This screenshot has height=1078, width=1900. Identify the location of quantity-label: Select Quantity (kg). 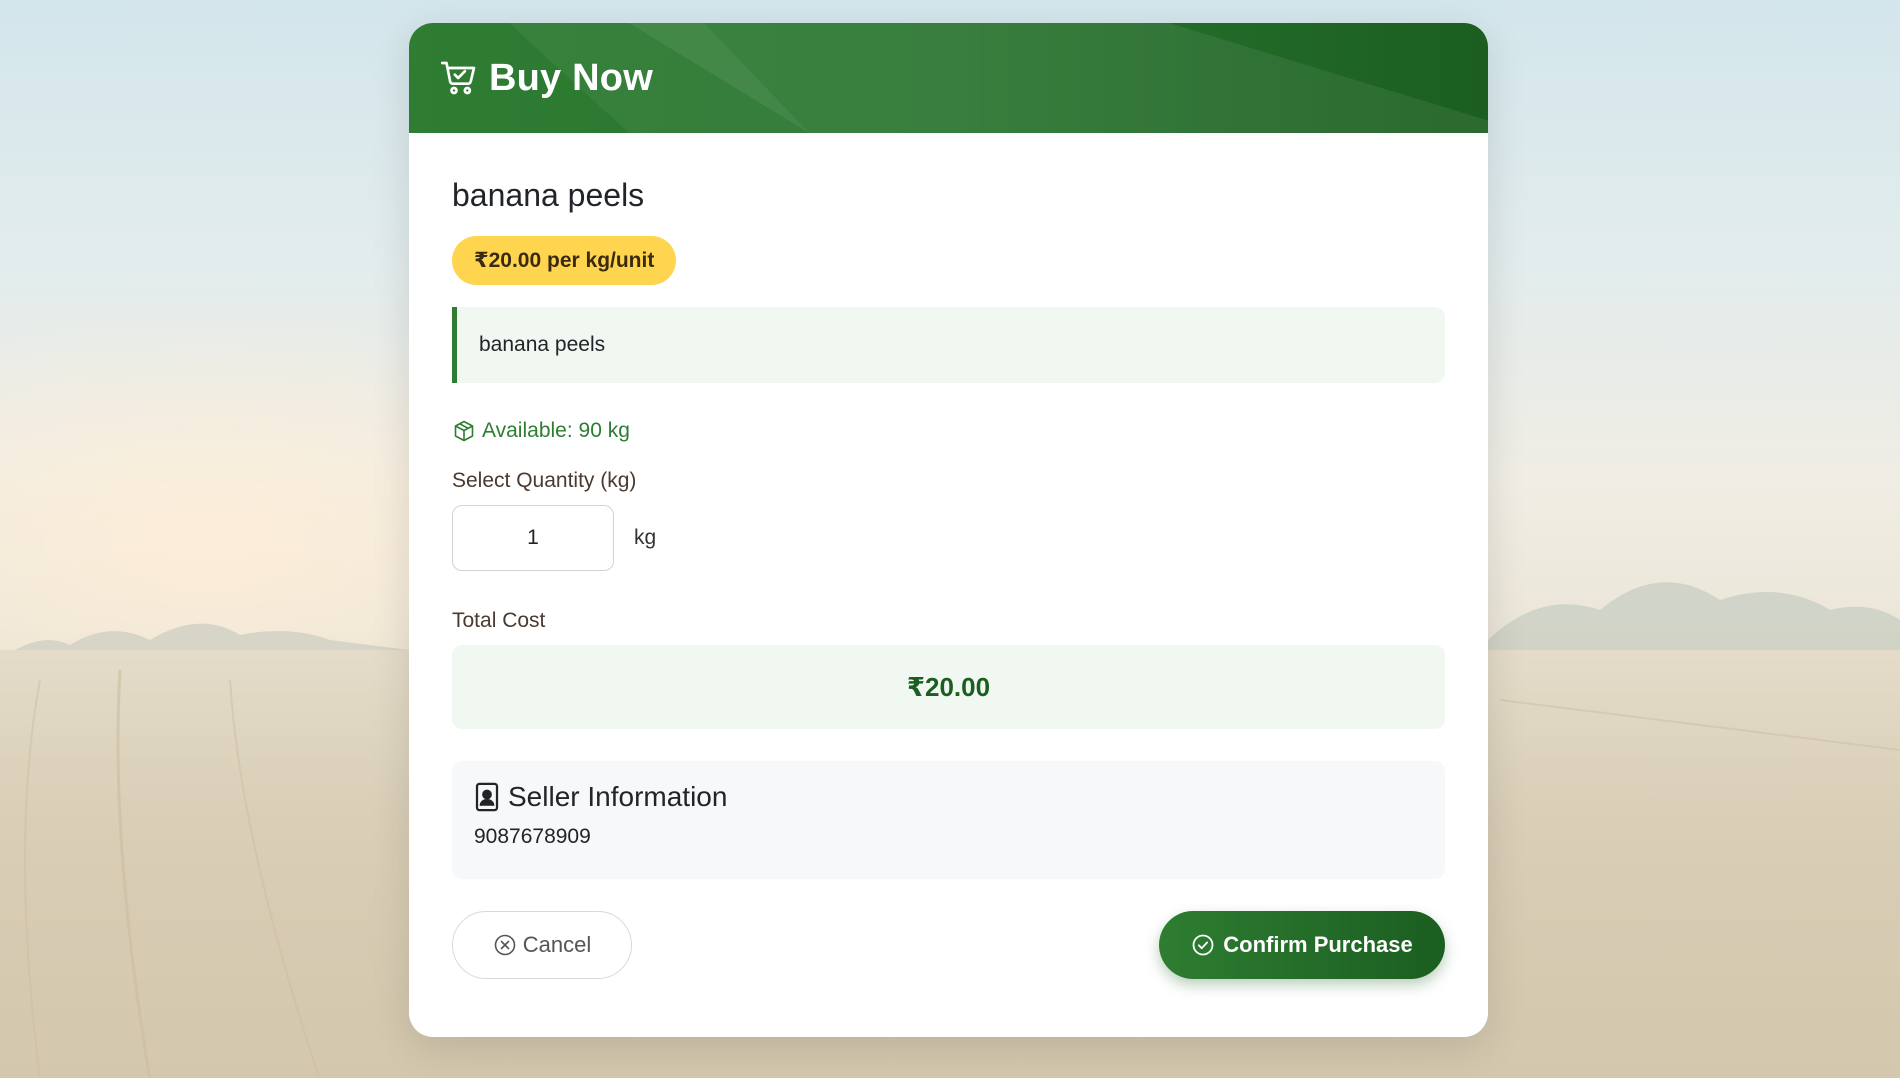
(544, 480).